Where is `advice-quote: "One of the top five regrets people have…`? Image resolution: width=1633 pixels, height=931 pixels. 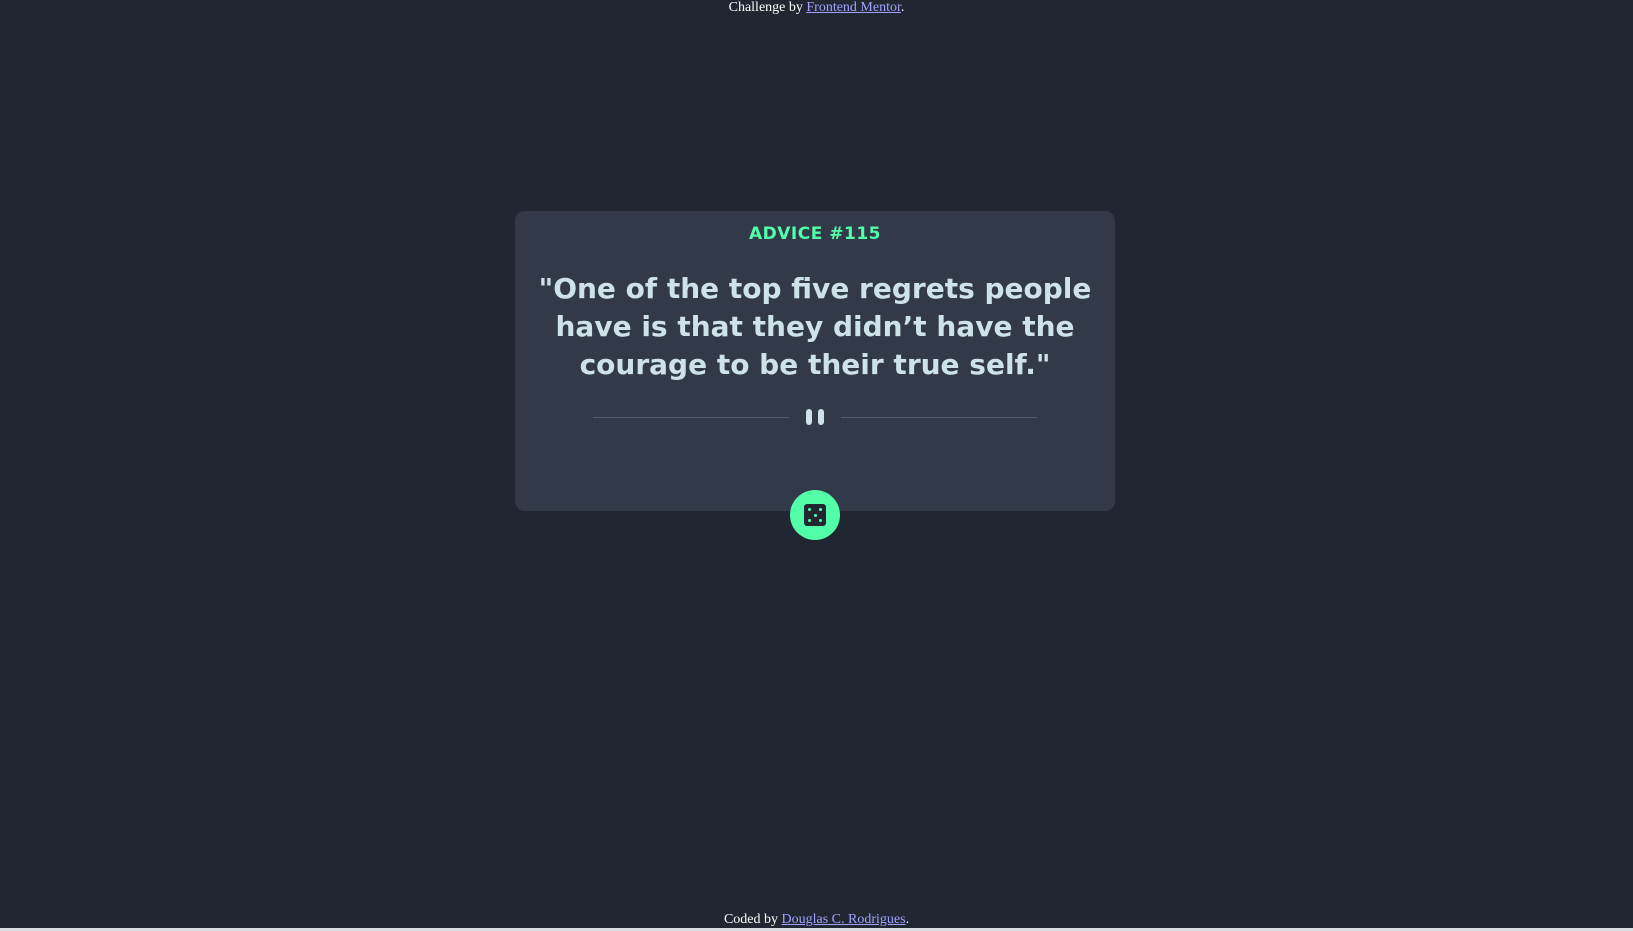
advice-quote: "One of the top five regrets people have… is located at coordinates (815, 326).